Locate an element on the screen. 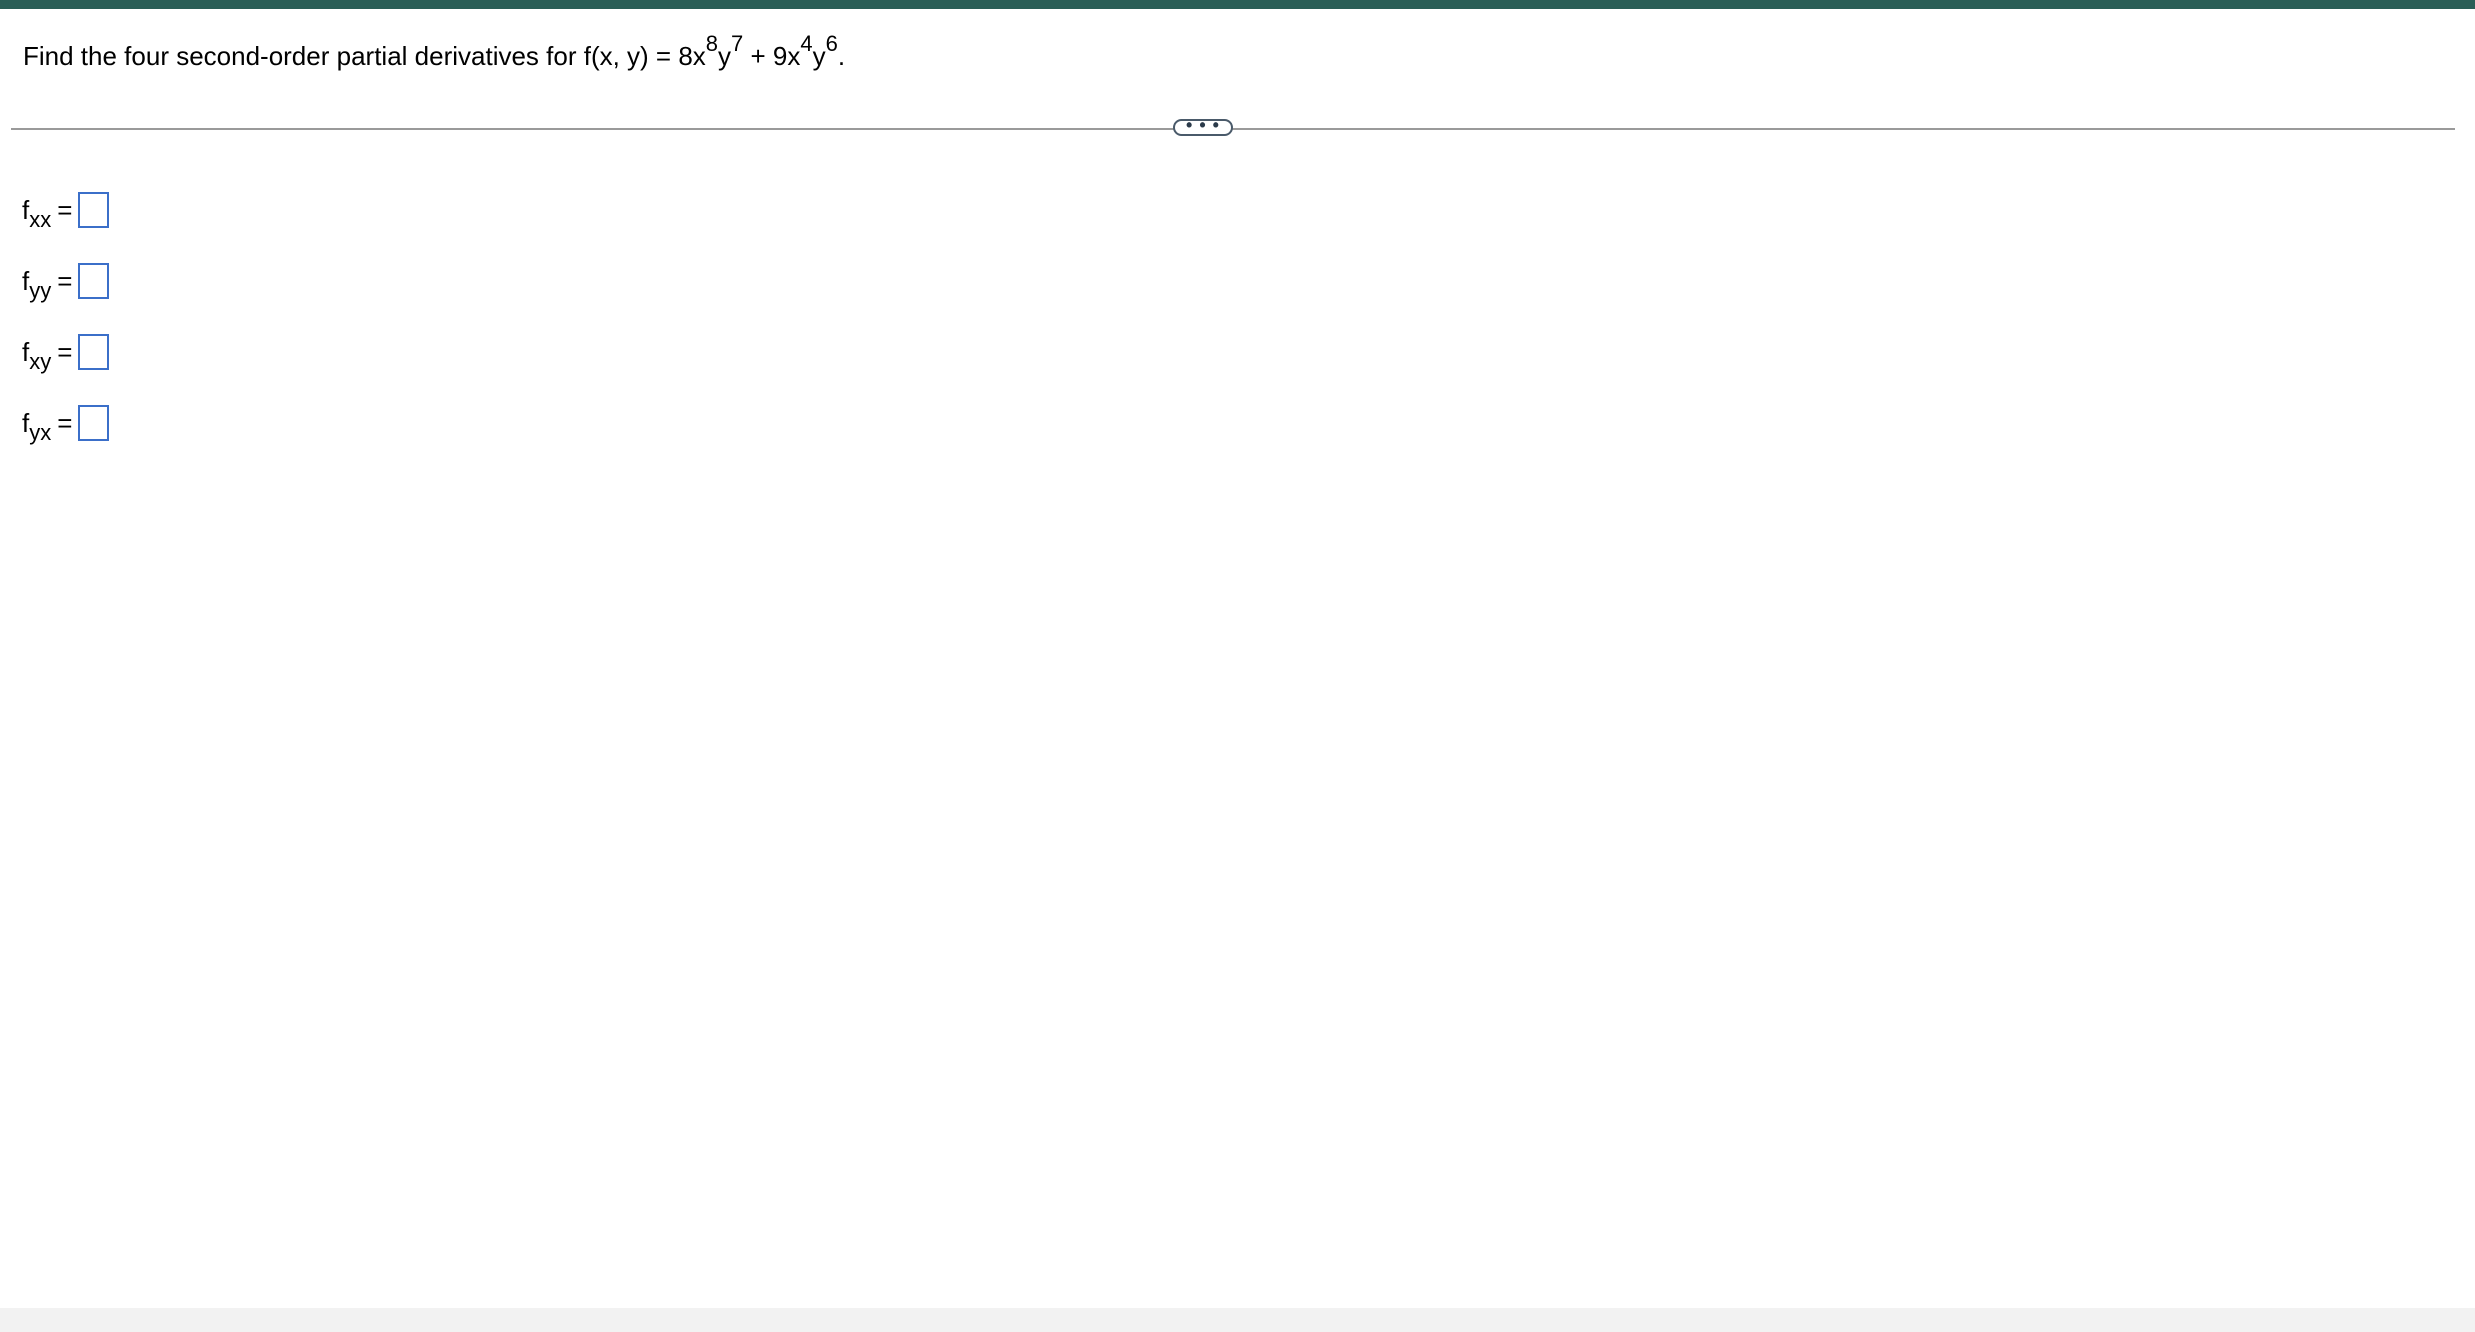 This screenshot has height=1332, width=2475. show-more-button: • • • is located at coordinates (1203, 125).